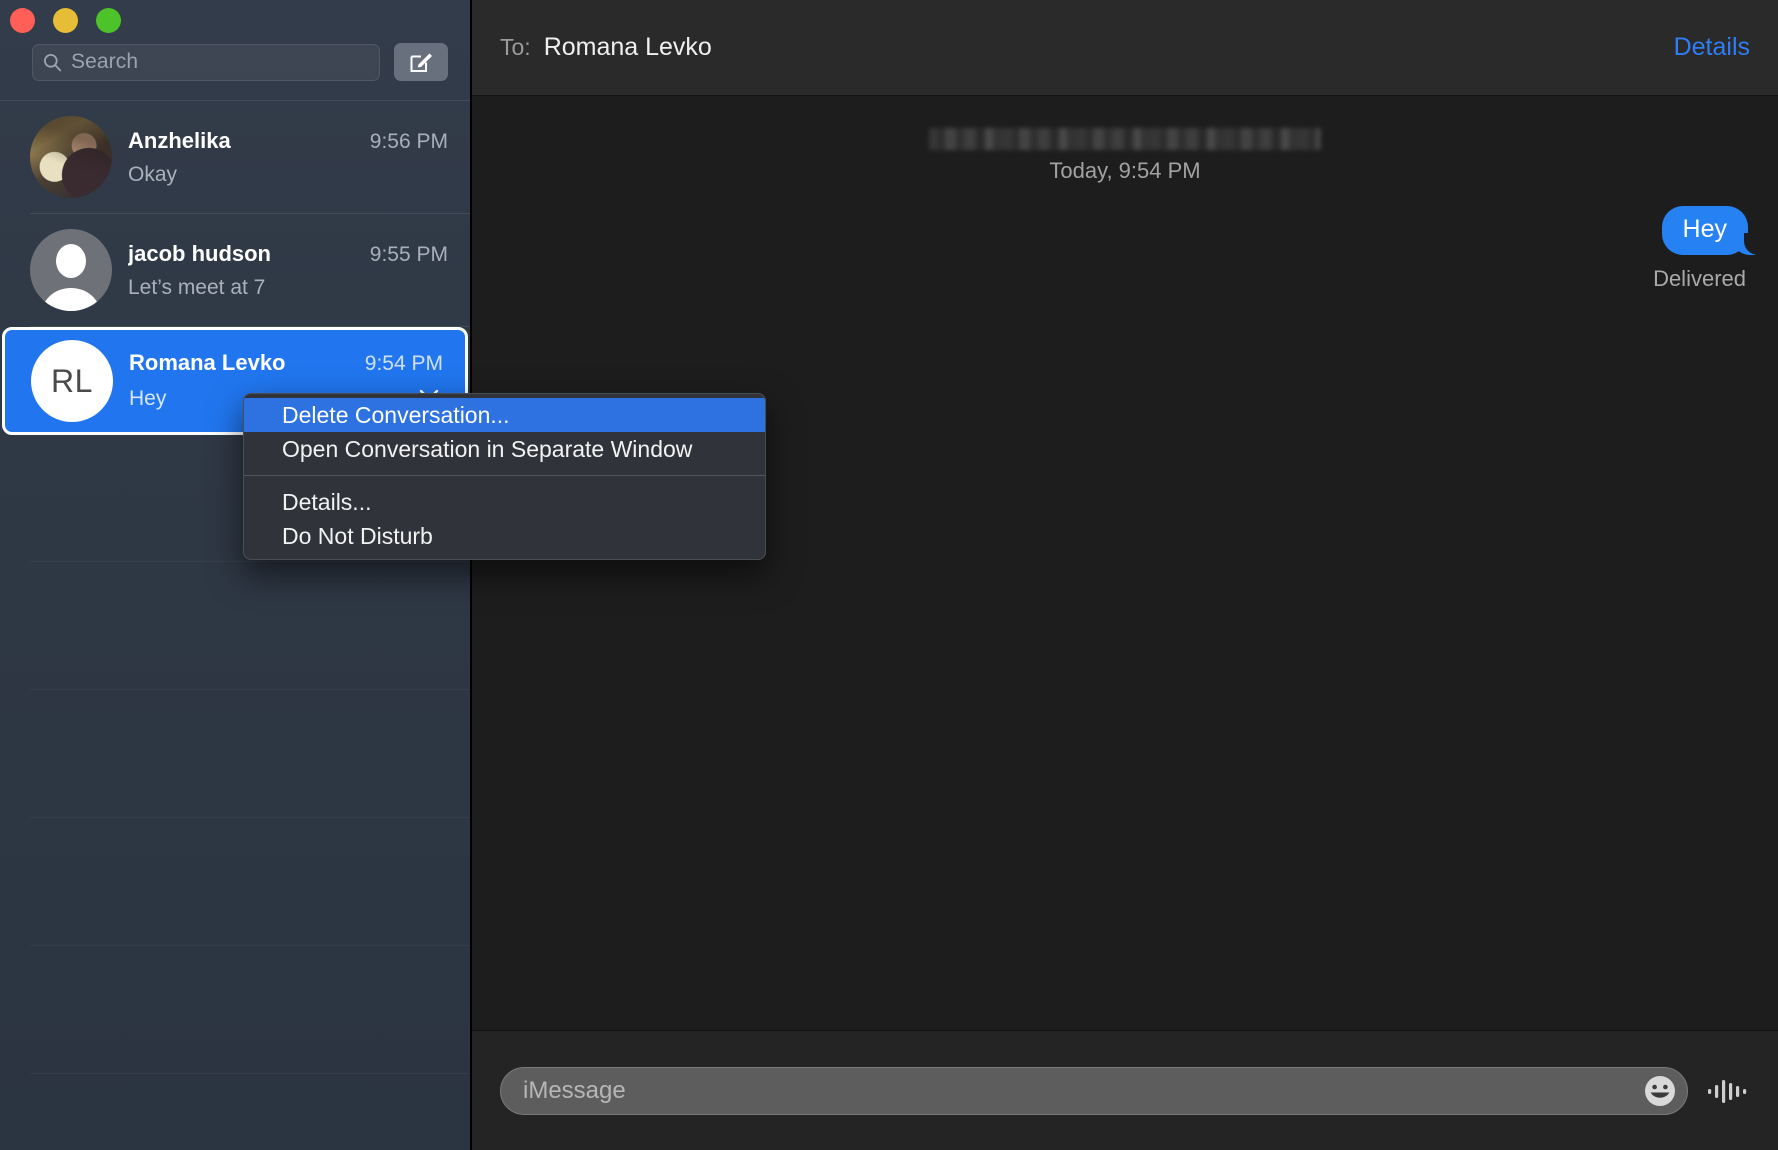 The image size is (1778, 1150). I want to click on redacted-text, so click(1125, 139).